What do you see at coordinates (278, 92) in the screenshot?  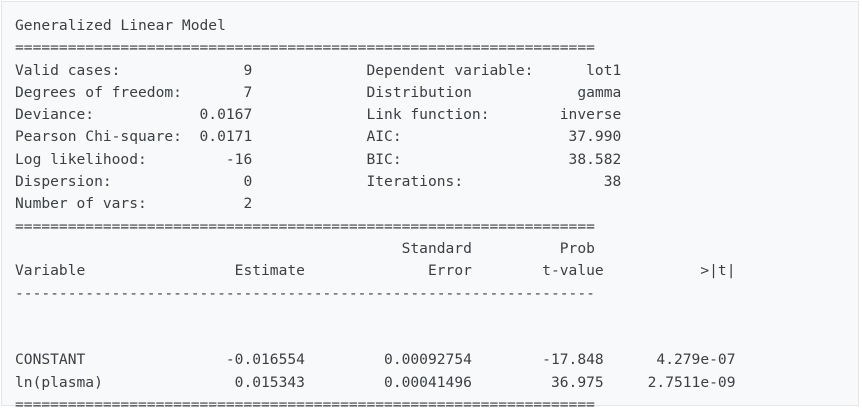 I see `summary-value: 7` at bounding box center [278, 92].